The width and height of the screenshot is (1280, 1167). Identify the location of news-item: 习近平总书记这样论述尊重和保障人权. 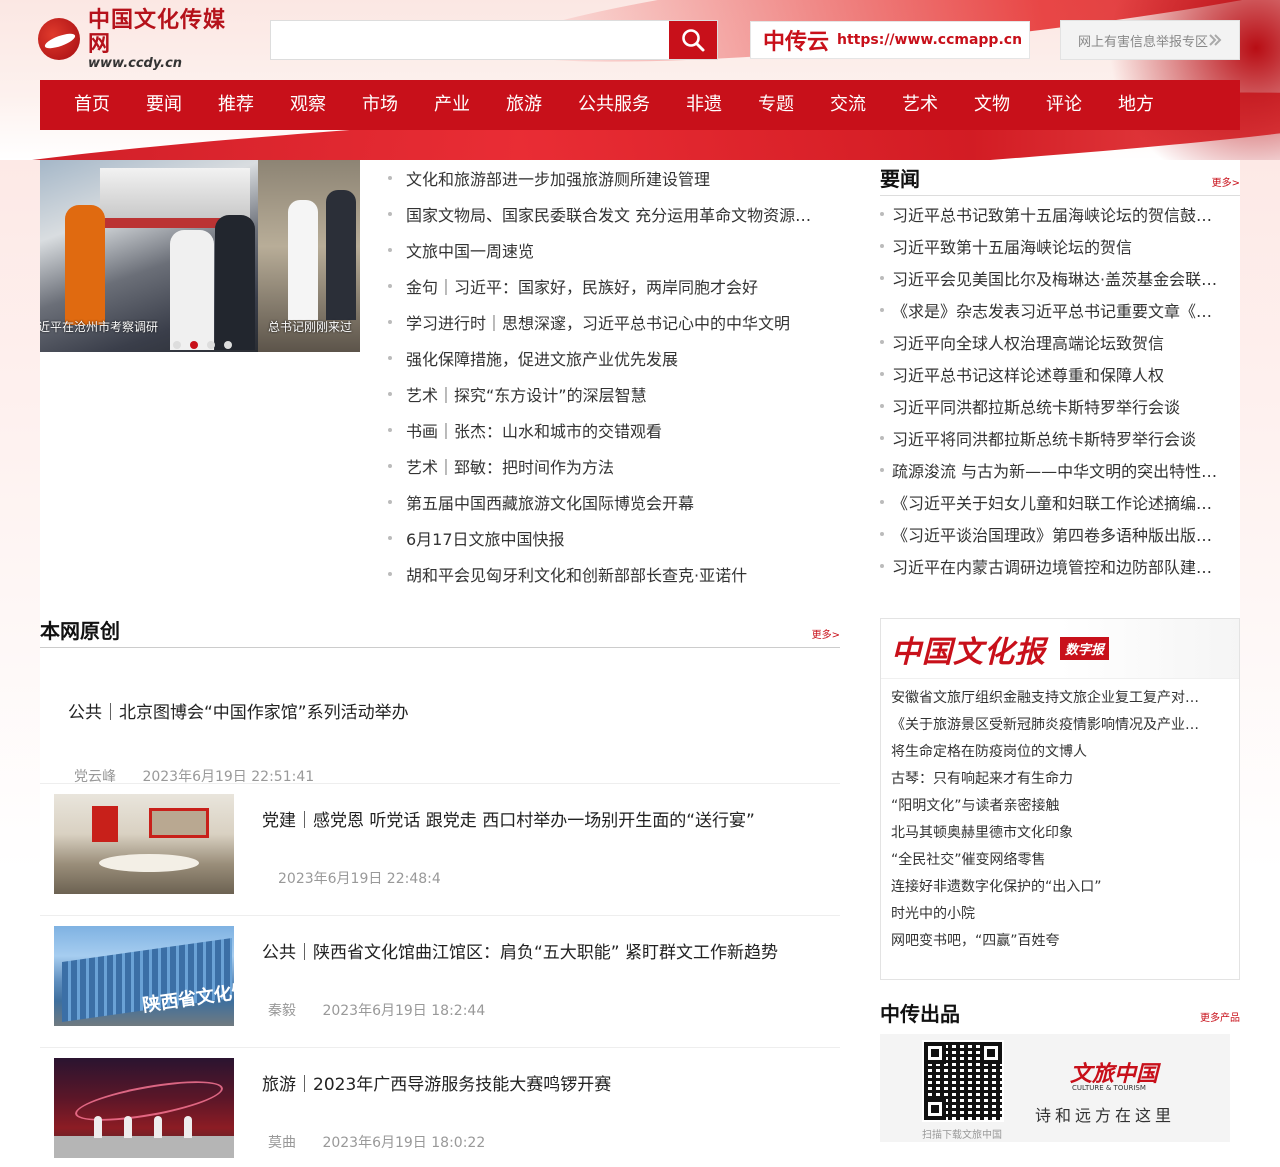
(1060, 374).